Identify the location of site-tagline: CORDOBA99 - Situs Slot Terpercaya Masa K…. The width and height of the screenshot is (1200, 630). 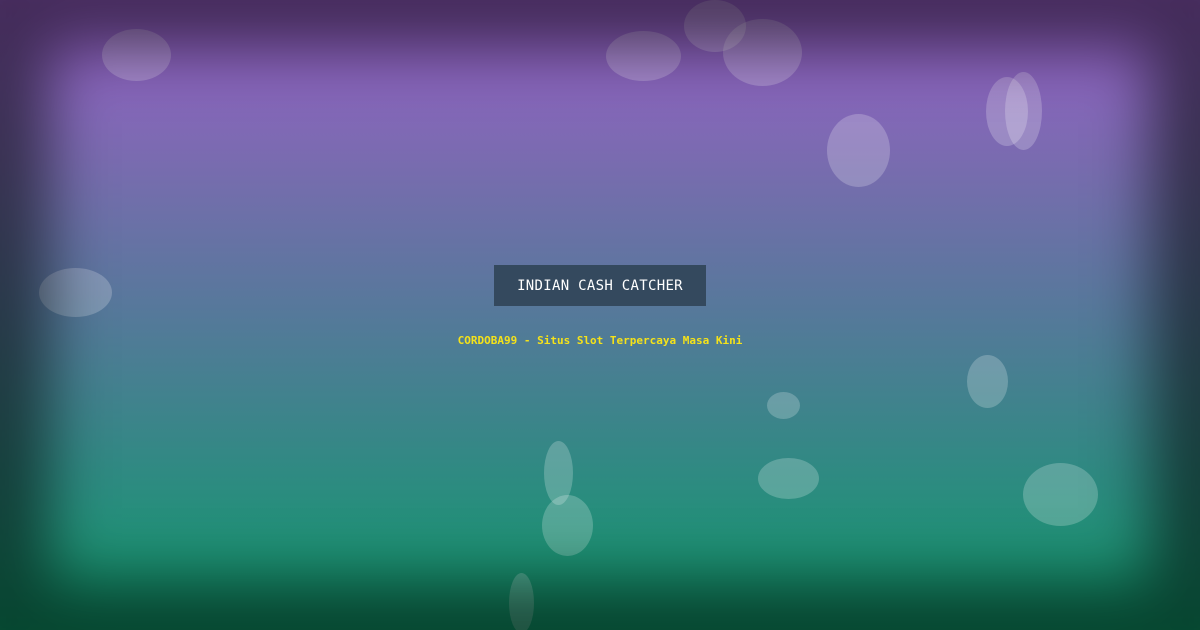
(600, 340).